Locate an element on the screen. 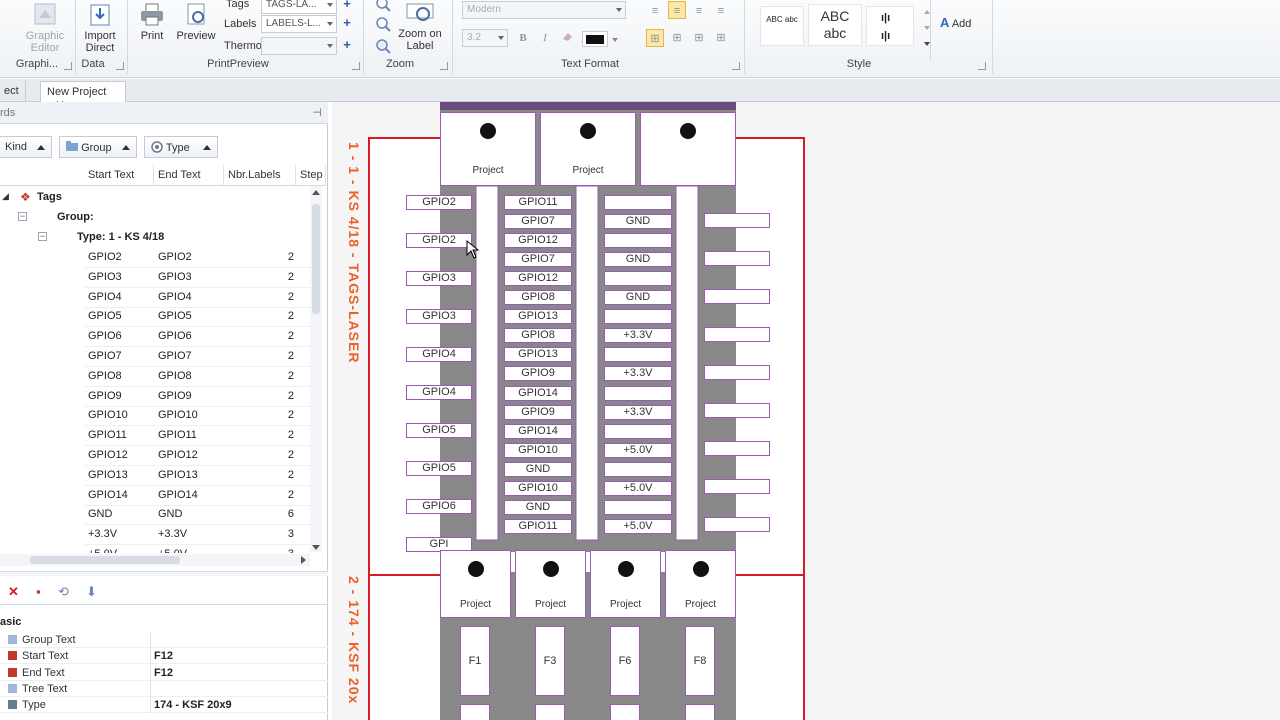 This screenshot has width=1280, height=720. textformat-dialog-launcher is located at coordinates (736, 66).